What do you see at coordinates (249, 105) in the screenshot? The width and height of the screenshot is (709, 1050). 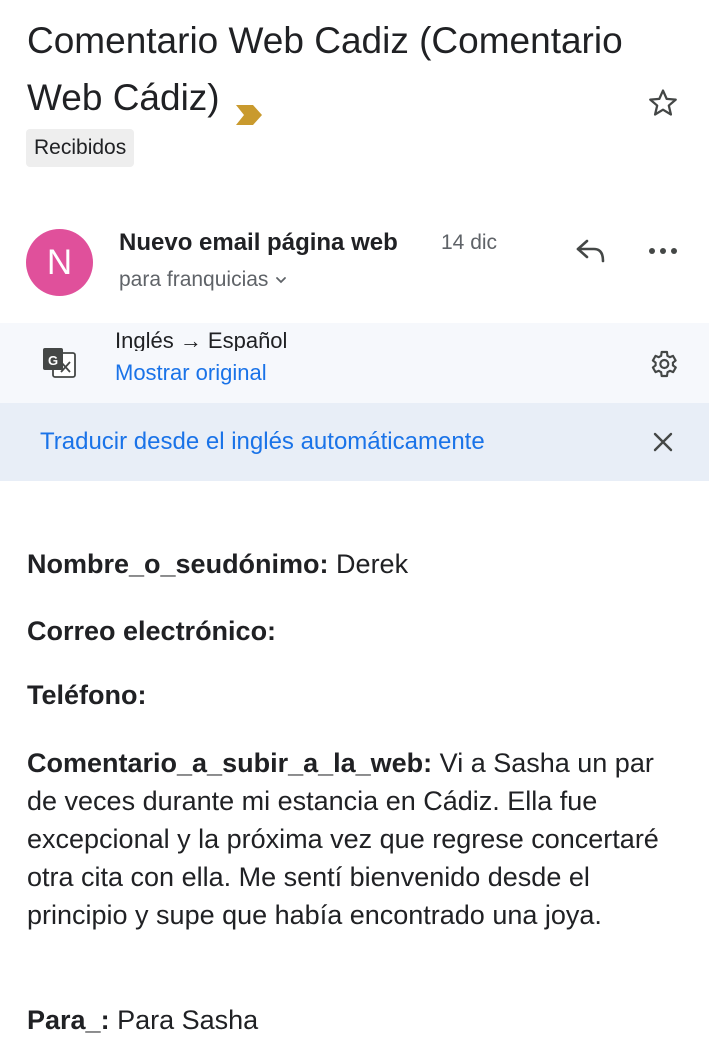 I see `importance-marker-icon` at bounding box center [249, 105].